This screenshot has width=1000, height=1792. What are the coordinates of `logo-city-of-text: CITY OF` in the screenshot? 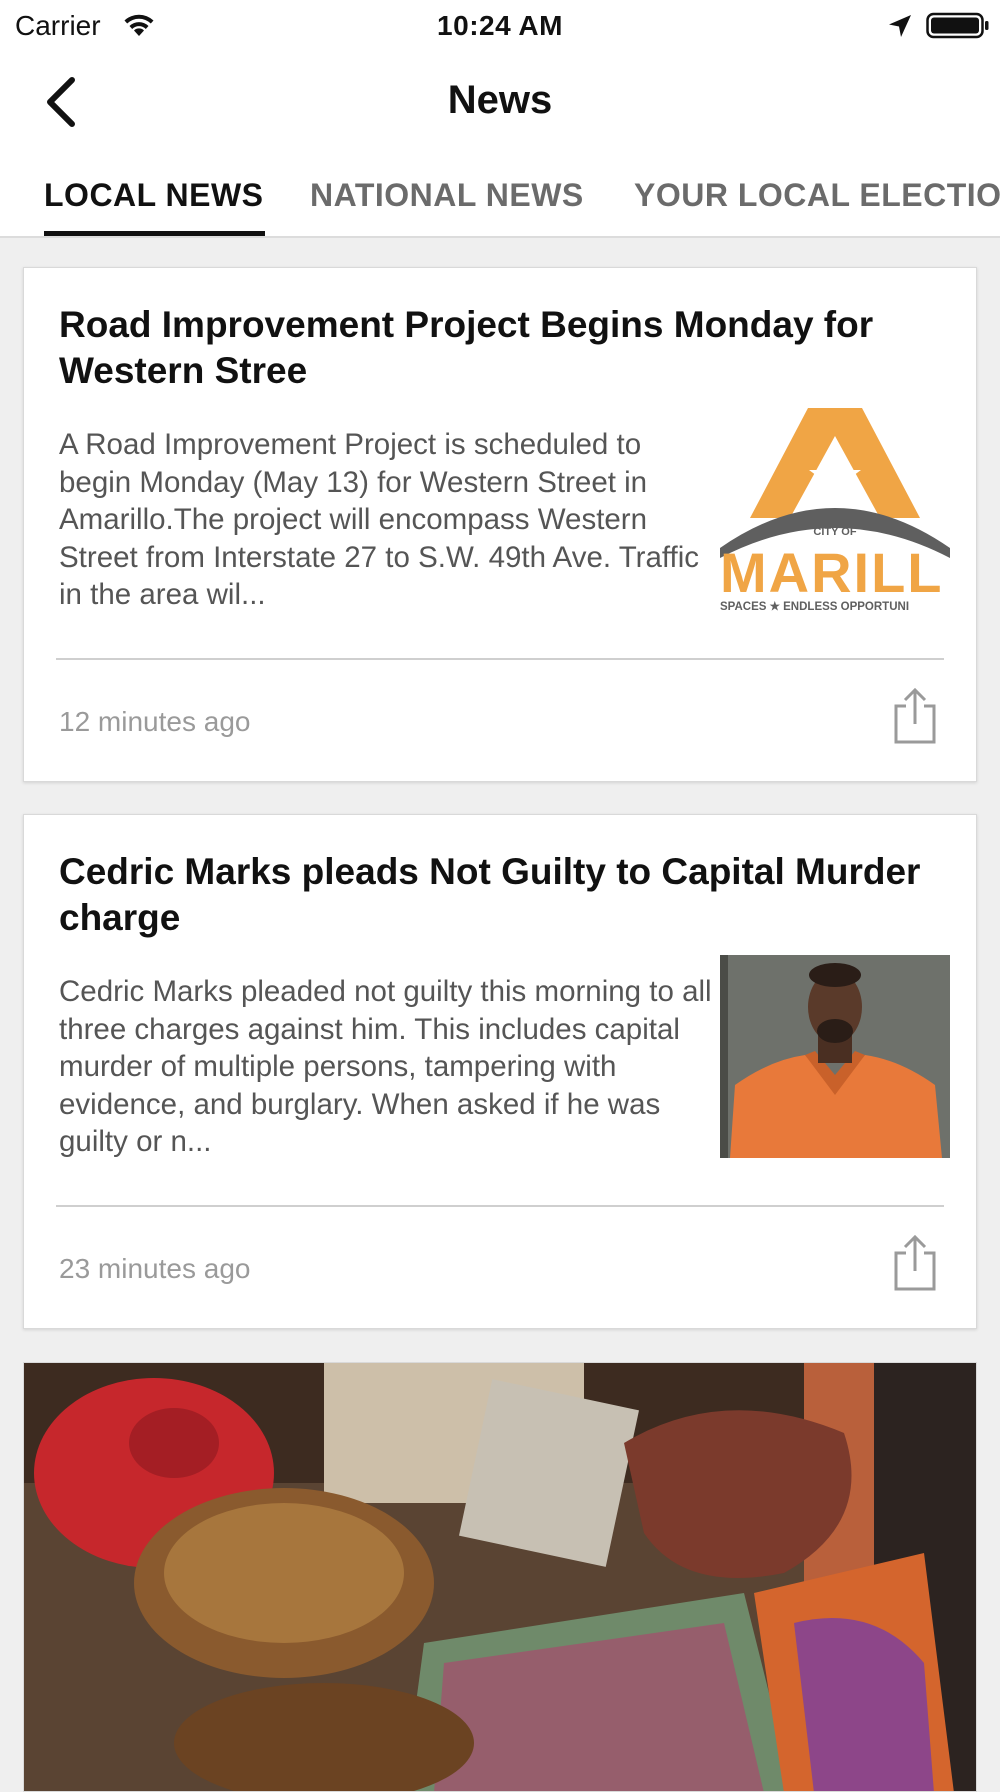 It's located at (834, 532).